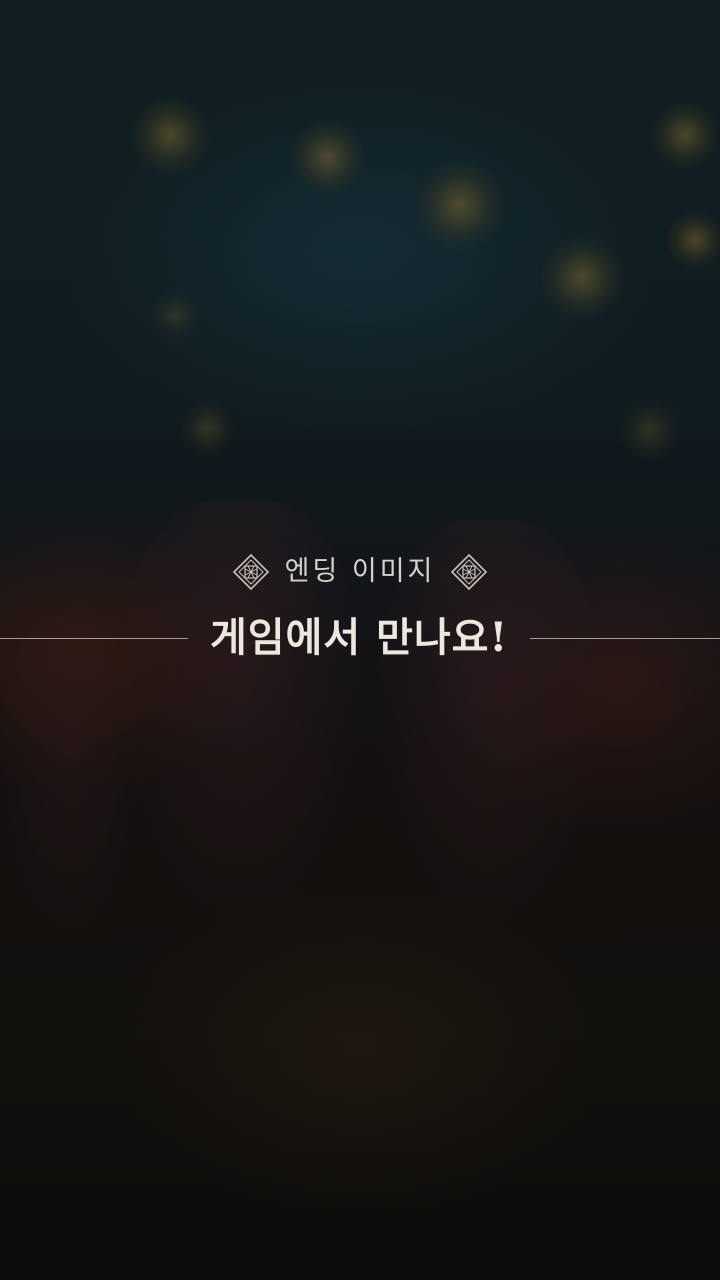  Describe the element at coordinates (360, 608) in the screenshot. I see `ending-title-block: 엔딩 이미지 게임에서 만나요!` at that location.